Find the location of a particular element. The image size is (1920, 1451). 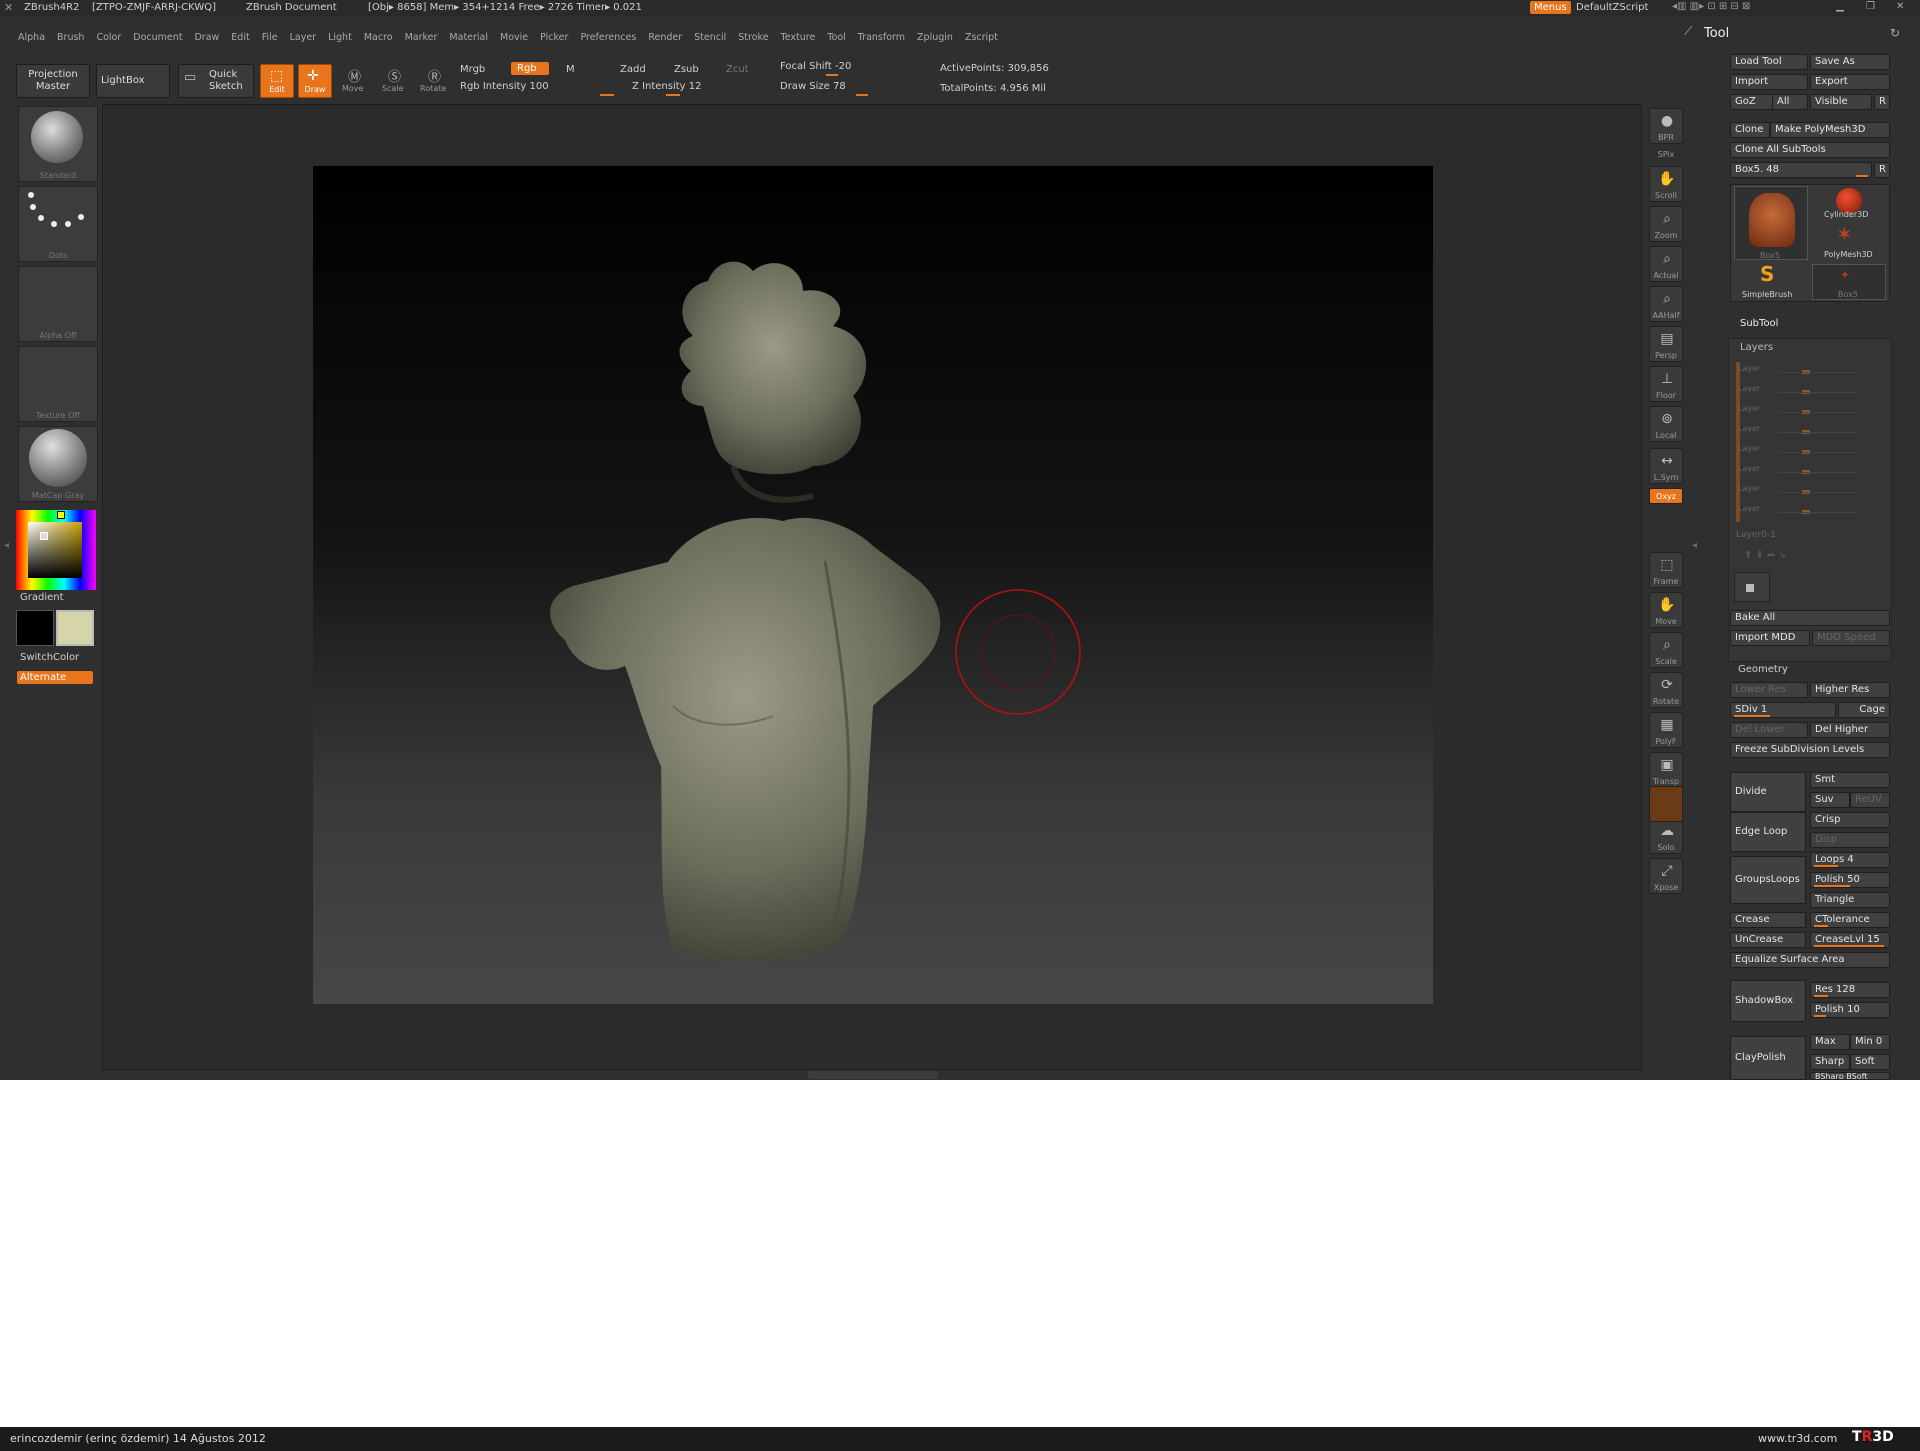

creaselvl-knob is located at coordinates (1849, 946).